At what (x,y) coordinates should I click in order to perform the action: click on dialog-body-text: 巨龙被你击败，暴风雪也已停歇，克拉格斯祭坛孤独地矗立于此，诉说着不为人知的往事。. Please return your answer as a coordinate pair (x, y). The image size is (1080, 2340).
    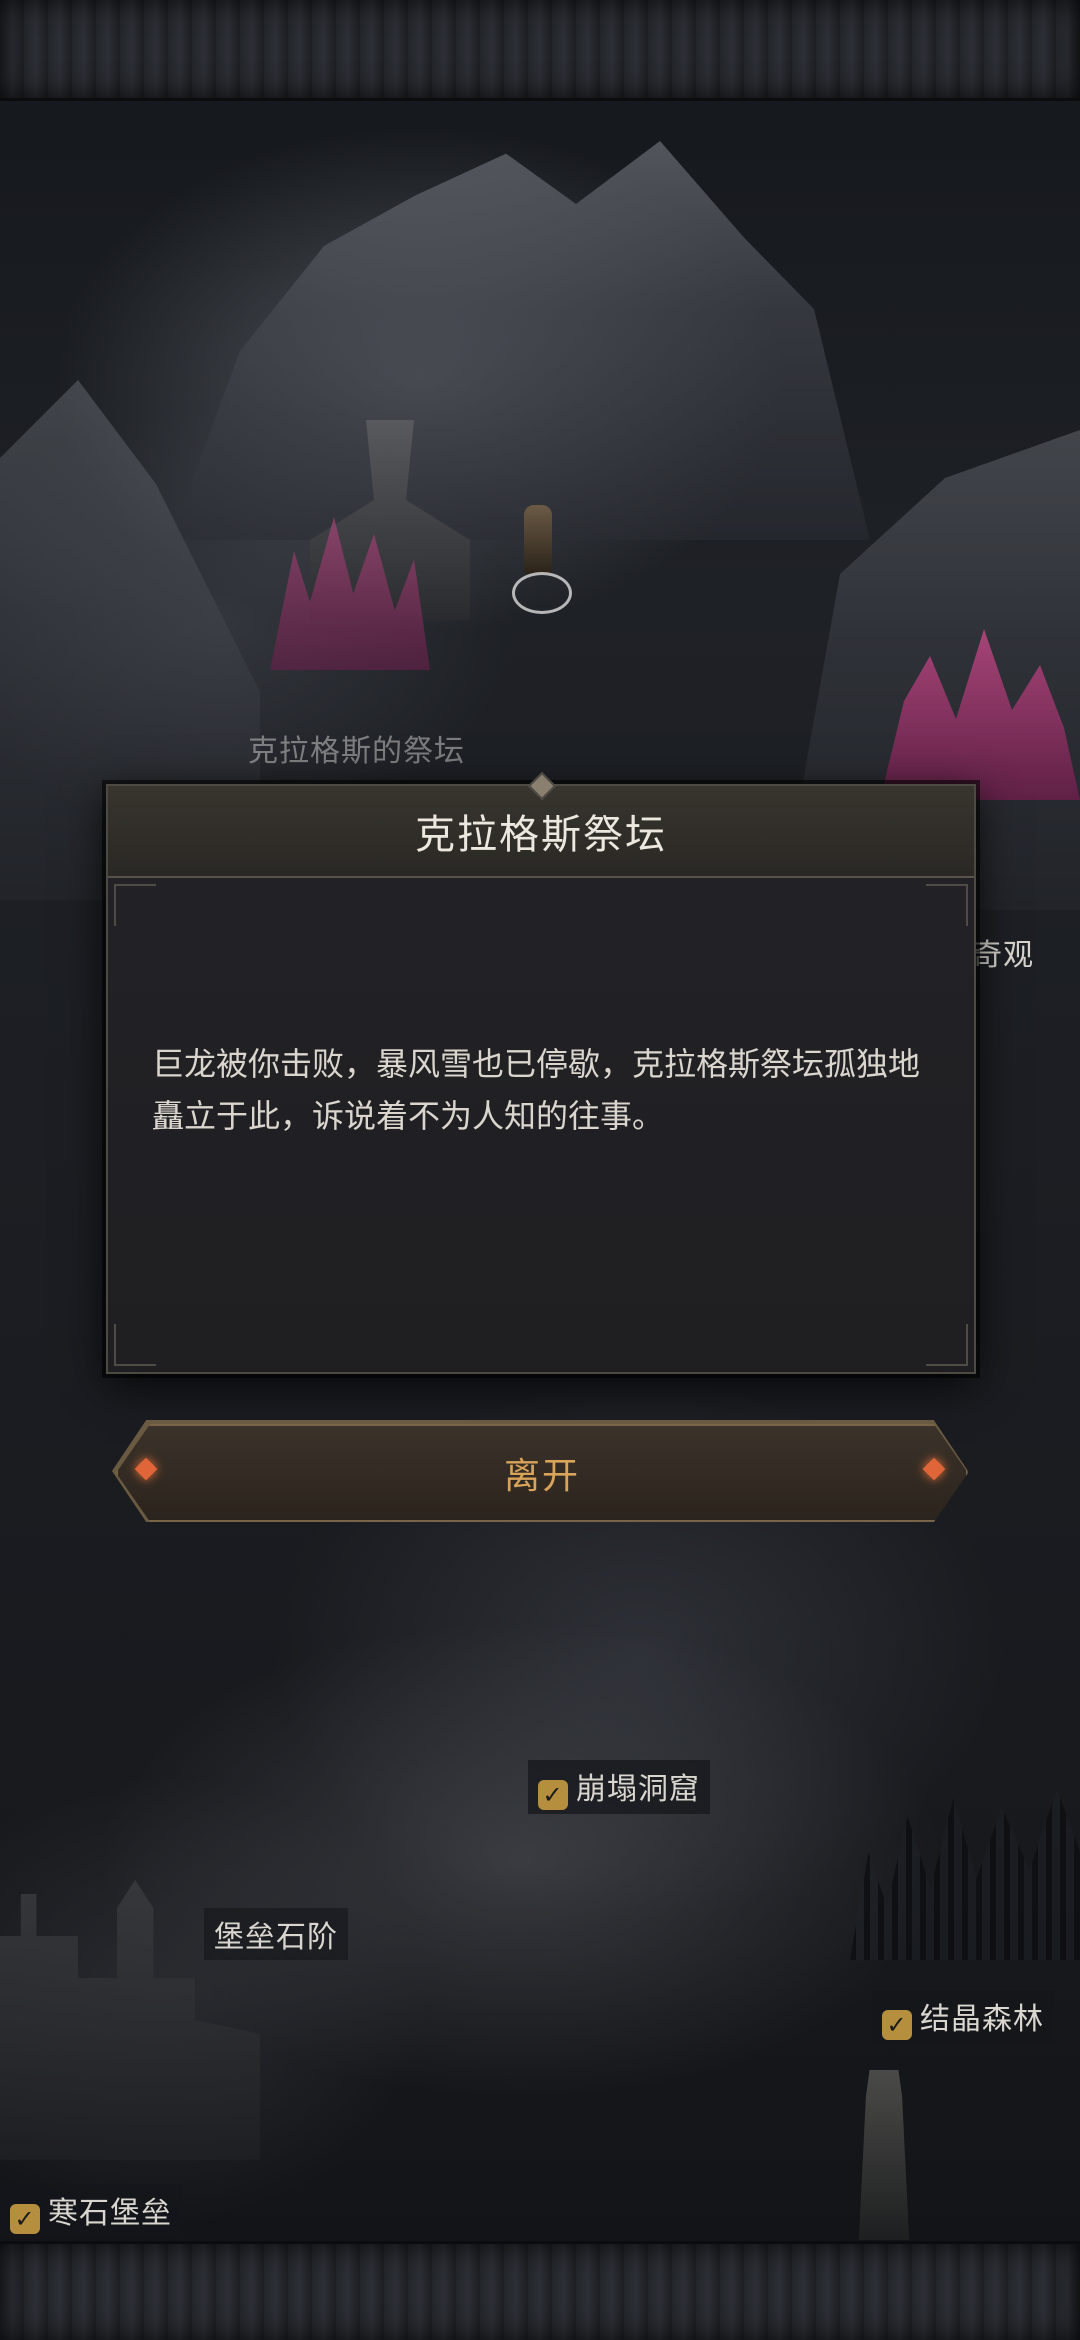
    Looking at the image, I should click on (536, 1090).